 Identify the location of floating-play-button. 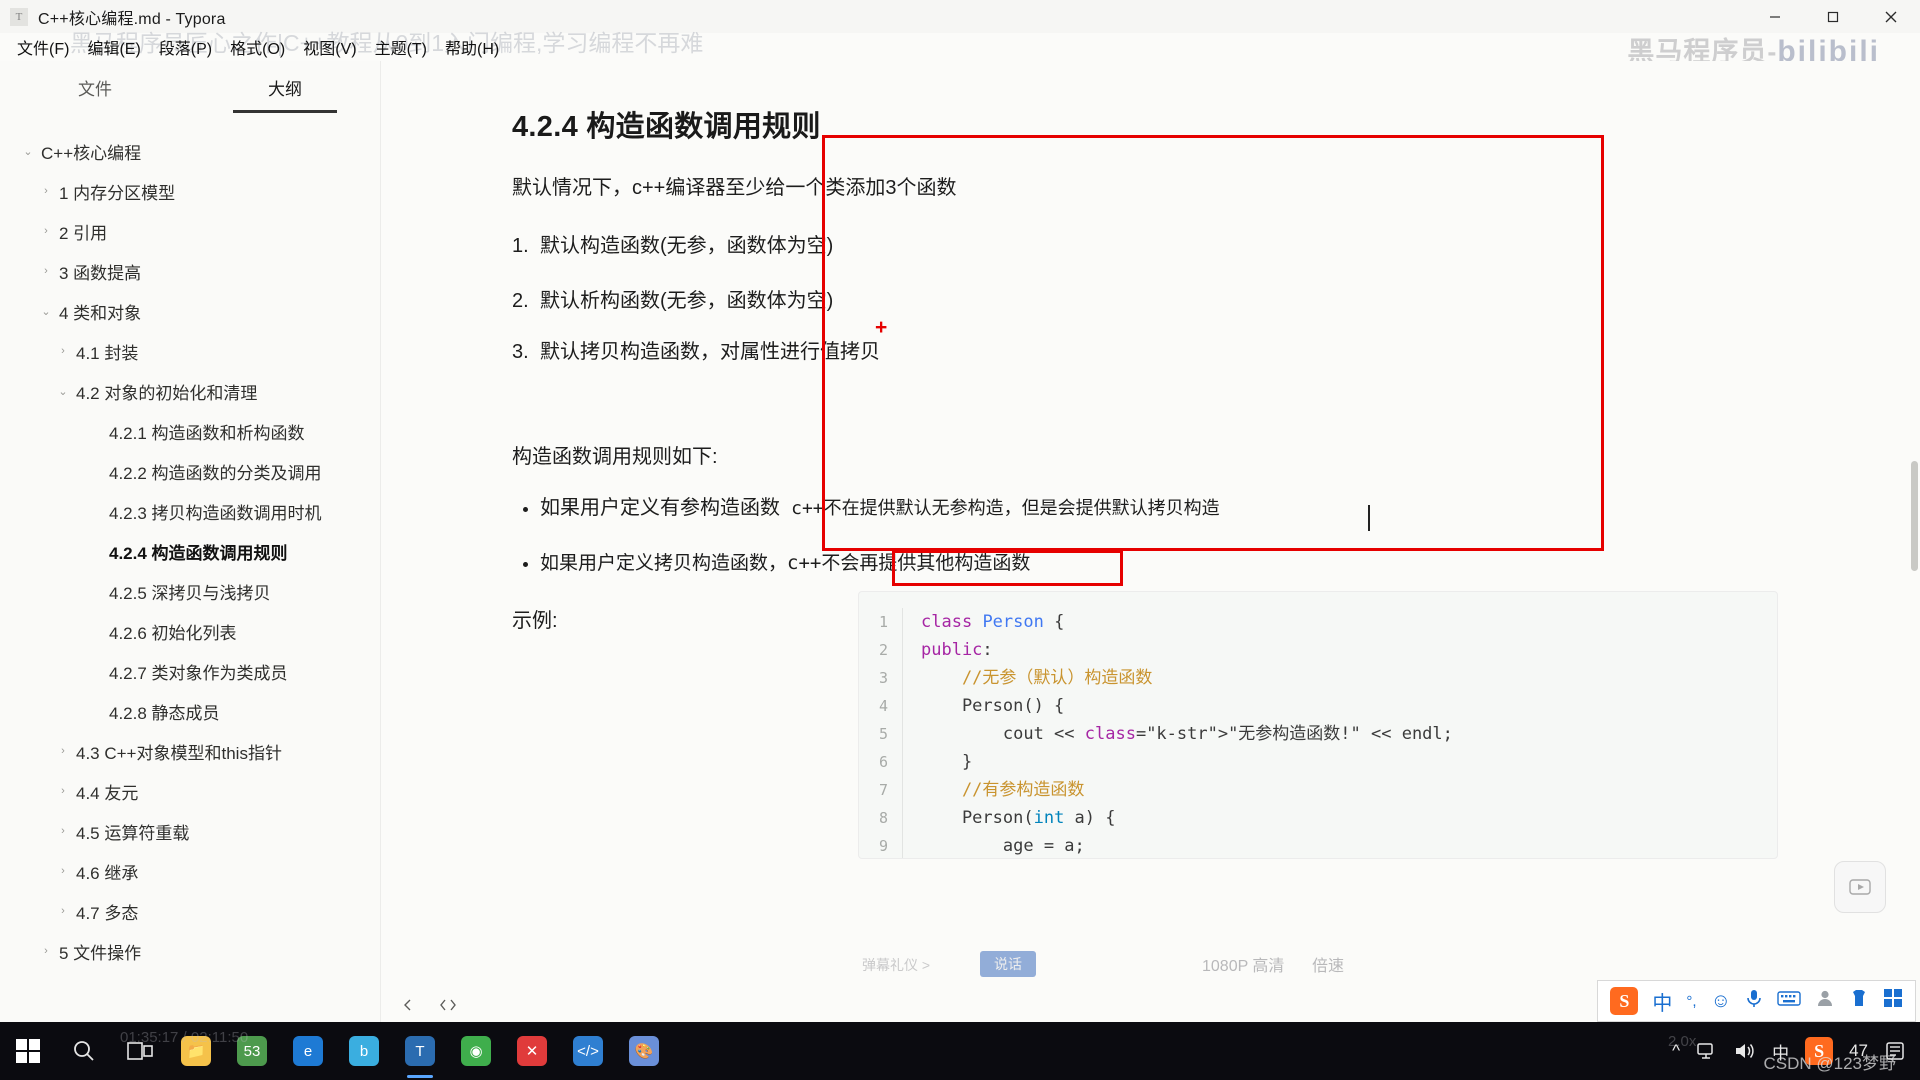
(1860, 887).